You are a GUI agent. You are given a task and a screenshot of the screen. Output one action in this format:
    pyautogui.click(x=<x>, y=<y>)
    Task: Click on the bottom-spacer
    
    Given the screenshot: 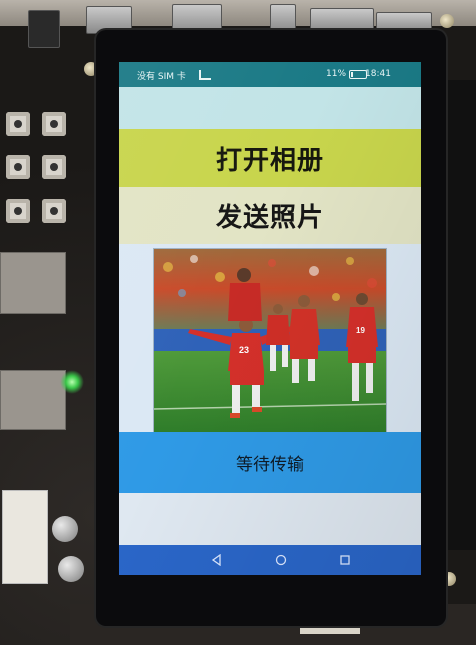 What is the action you would take?
    pyautogui.click(x=270, y=519)
    